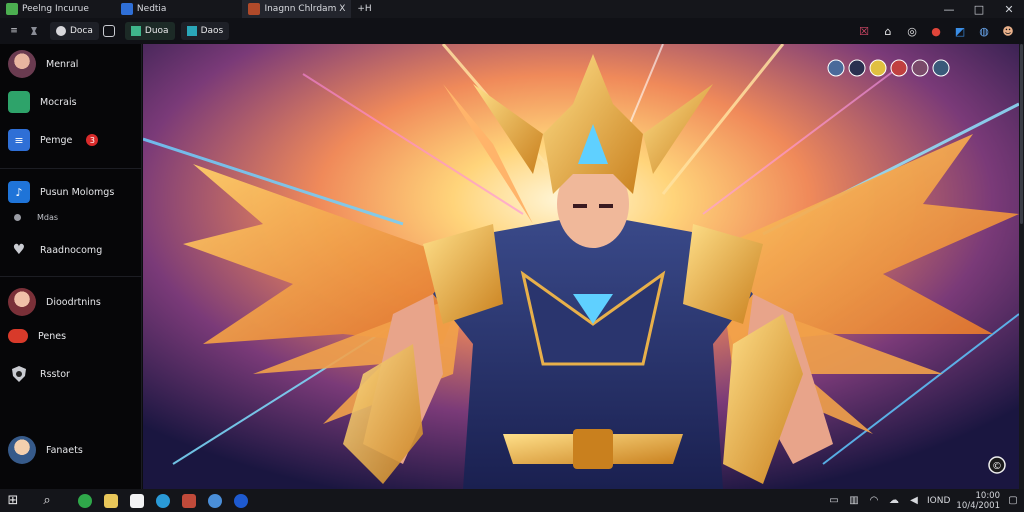  I want to click on tab-2: Nedtia, so click(144, 9).